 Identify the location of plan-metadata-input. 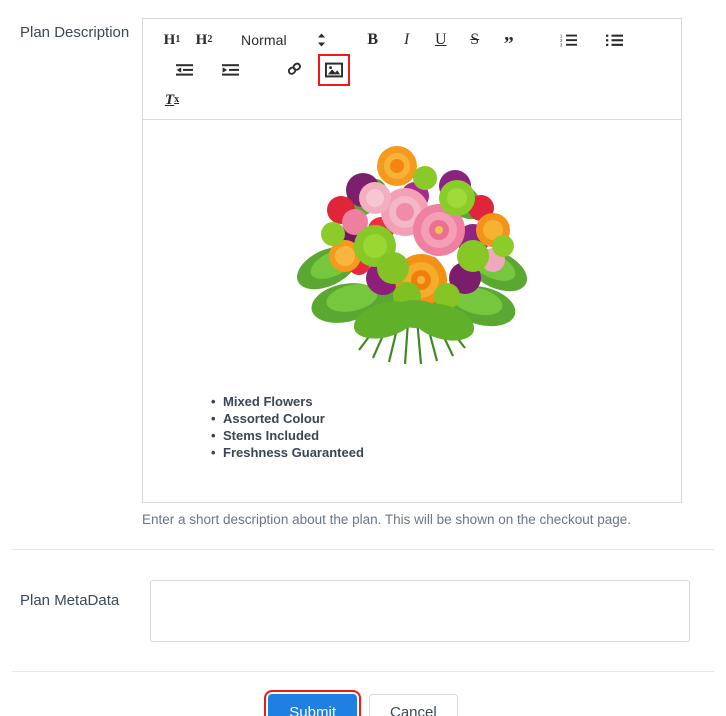
(420, 611).